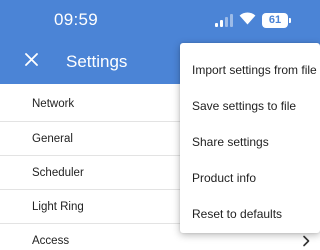 Image resolution: width=320 pixels, height=250 pixels. I want to click on menu-item-import-settings: Import settings from file, so click(250, 70).